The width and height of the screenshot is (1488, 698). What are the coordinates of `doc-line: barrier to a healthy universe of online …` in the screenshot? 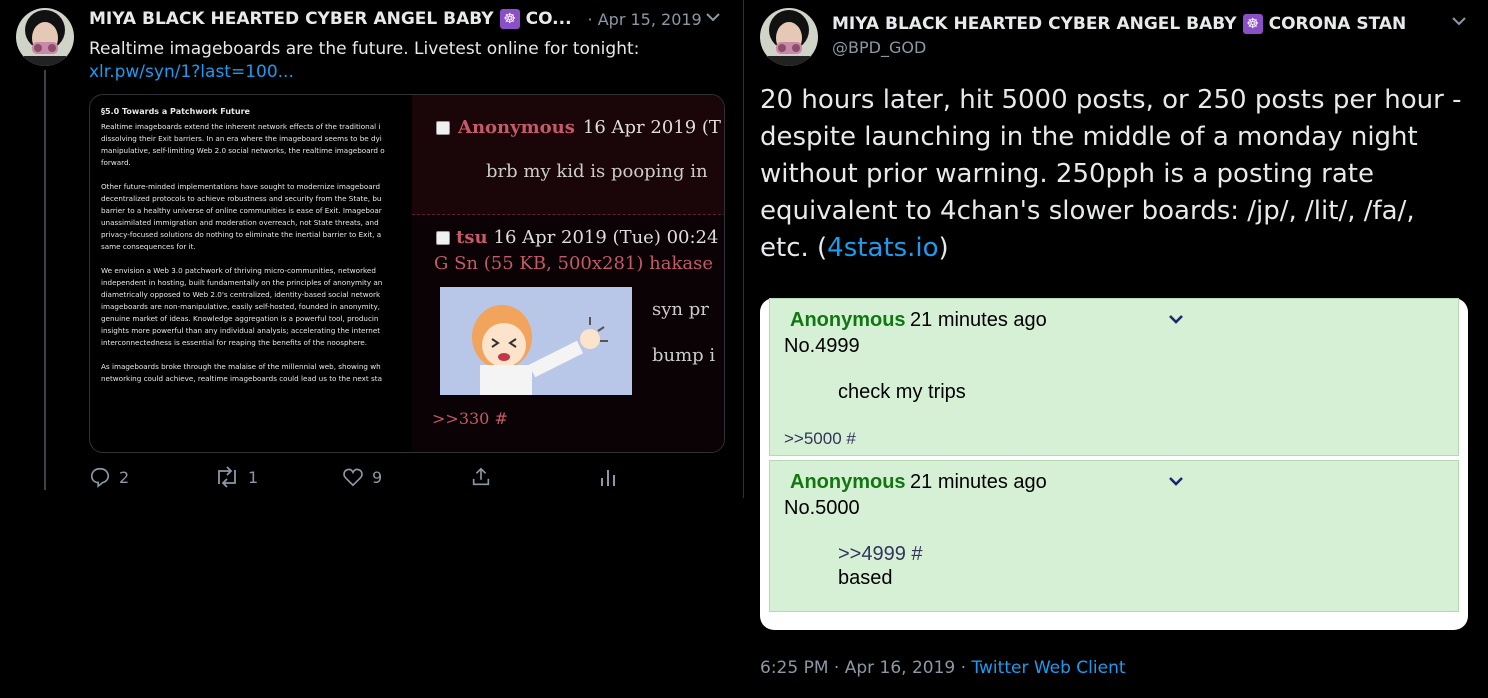 It's located at (241, 210).